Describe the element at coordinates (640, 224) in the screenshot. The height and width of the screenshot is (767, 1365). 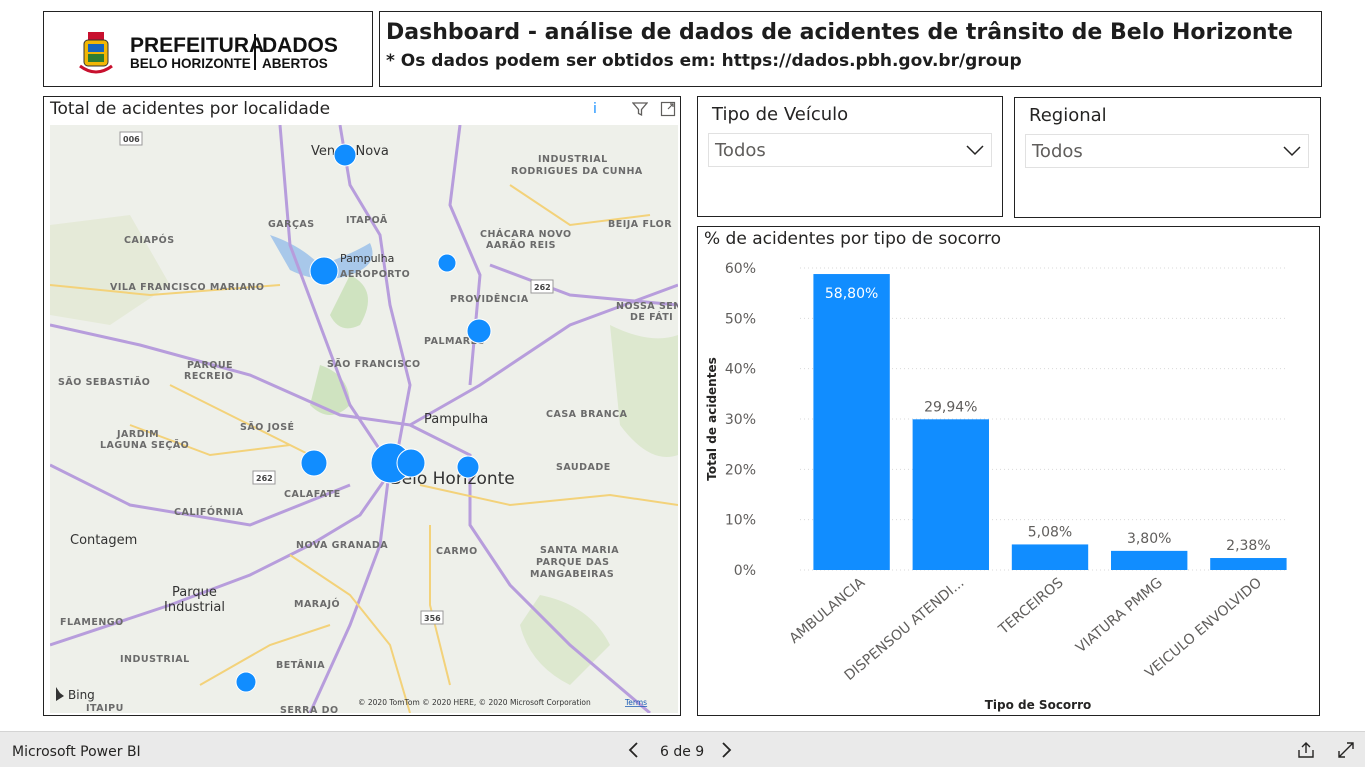
I see `map-label: BEIJA FLOR` at that location.